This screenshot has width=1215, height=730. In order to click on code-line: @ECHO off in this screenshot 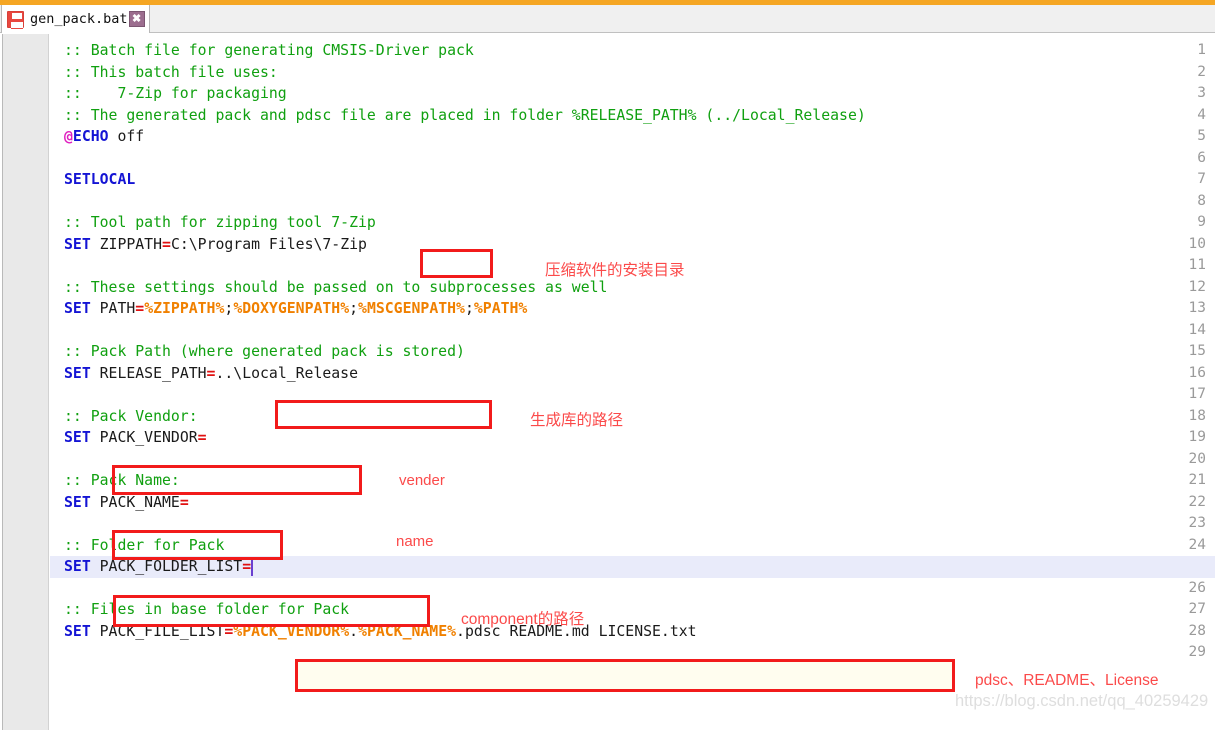, I will do `click(632, 137)`.